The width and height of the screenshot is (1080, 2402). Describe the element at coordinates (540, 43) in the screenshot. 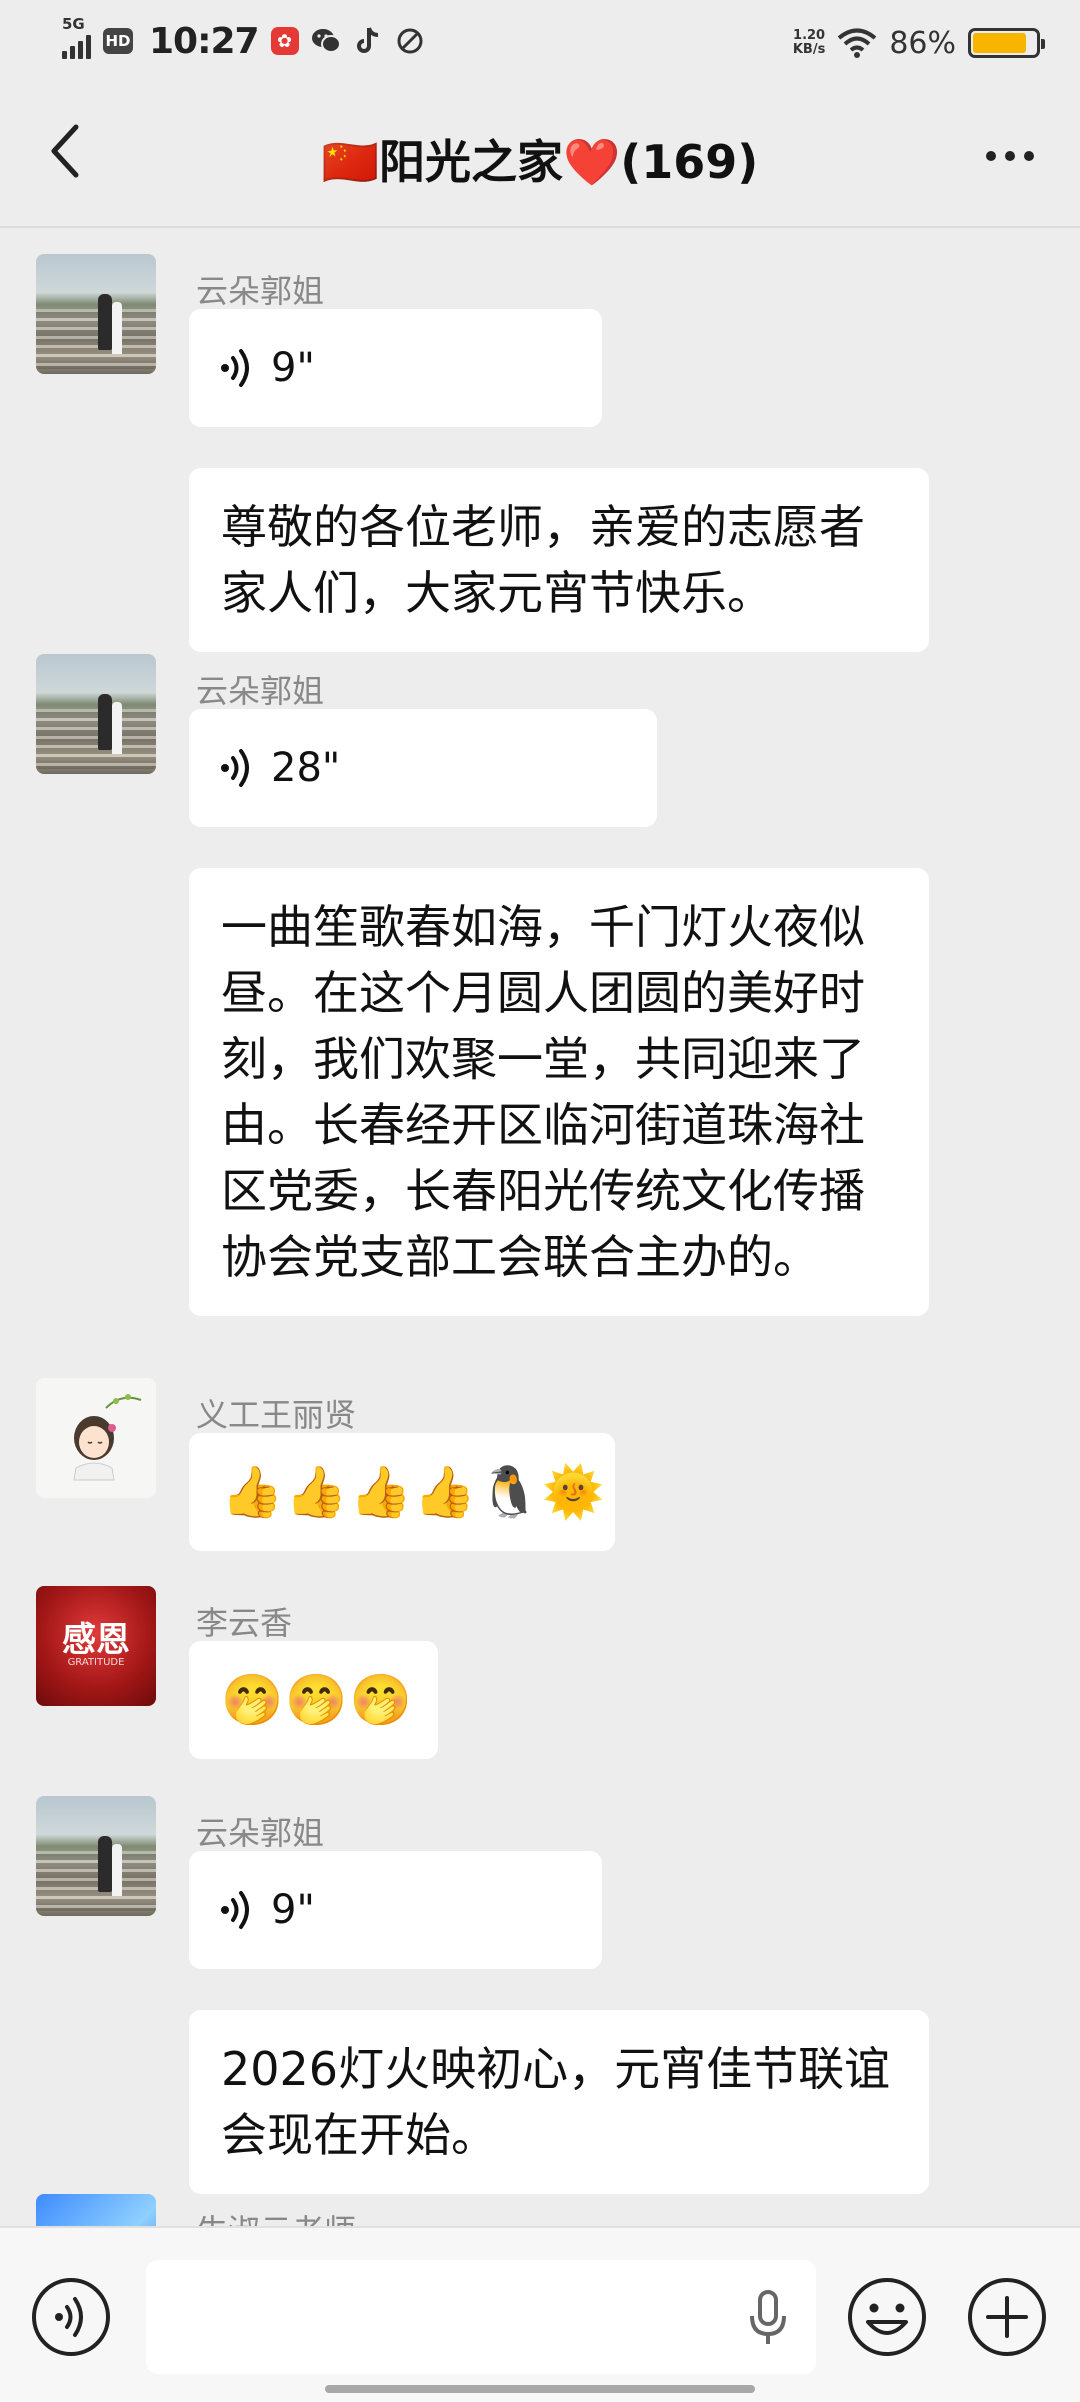

I see `status-bar: 5G HD 10:27 ✿ 1.20 KB/s 86%` at that location.